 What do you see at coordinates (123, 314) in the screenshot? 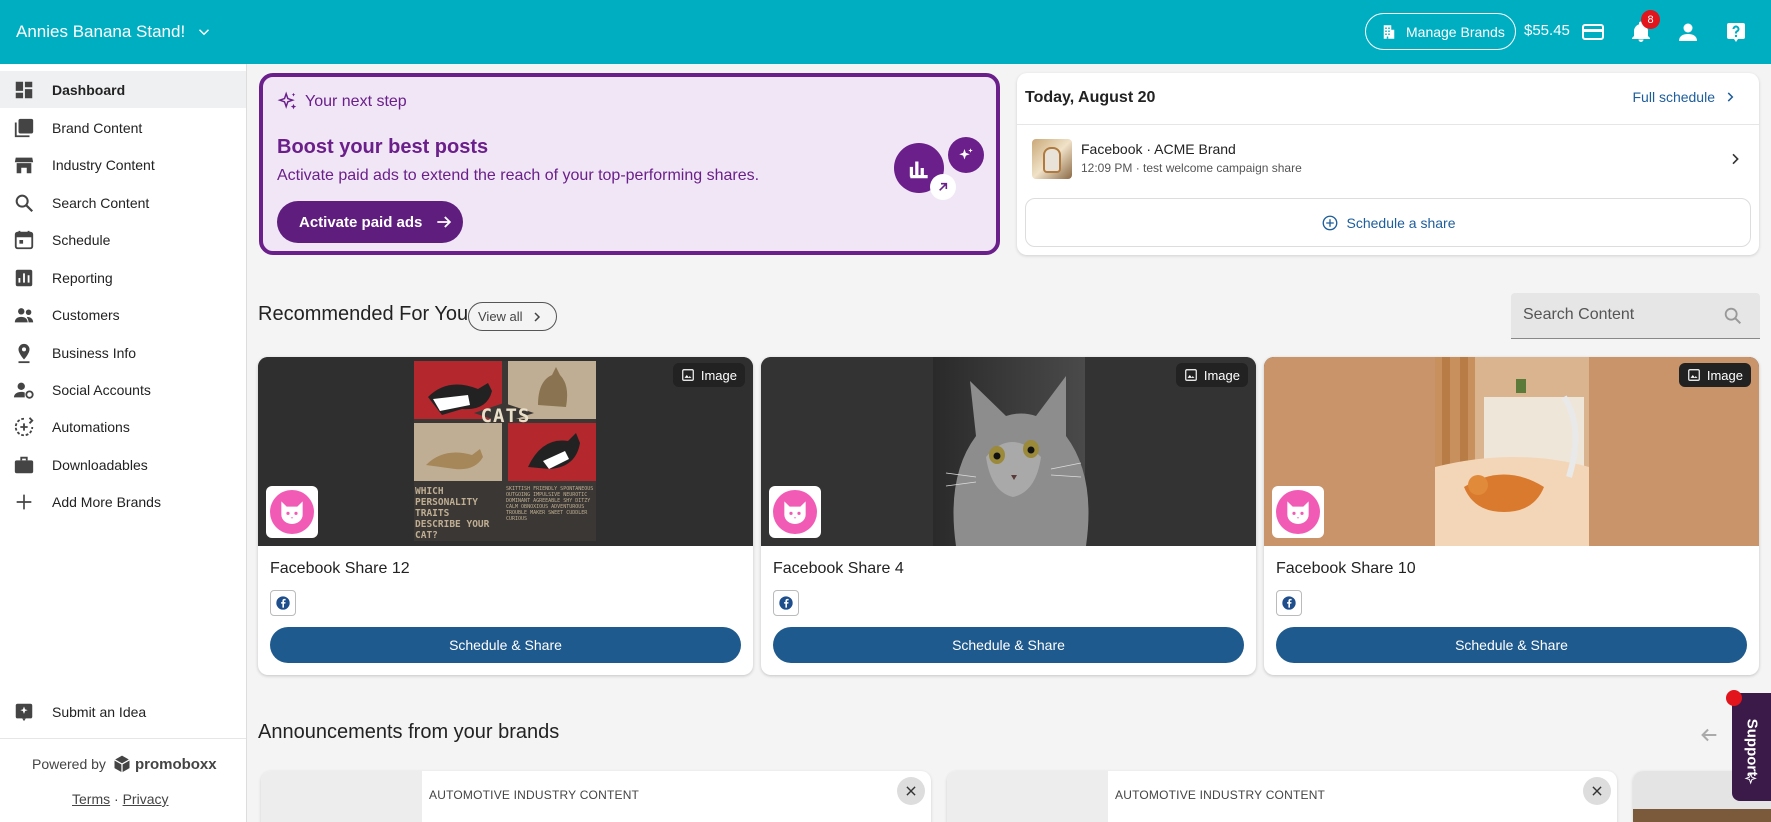
I see `sidebar-item-customers: Customers` at bounding box center [123, 314].